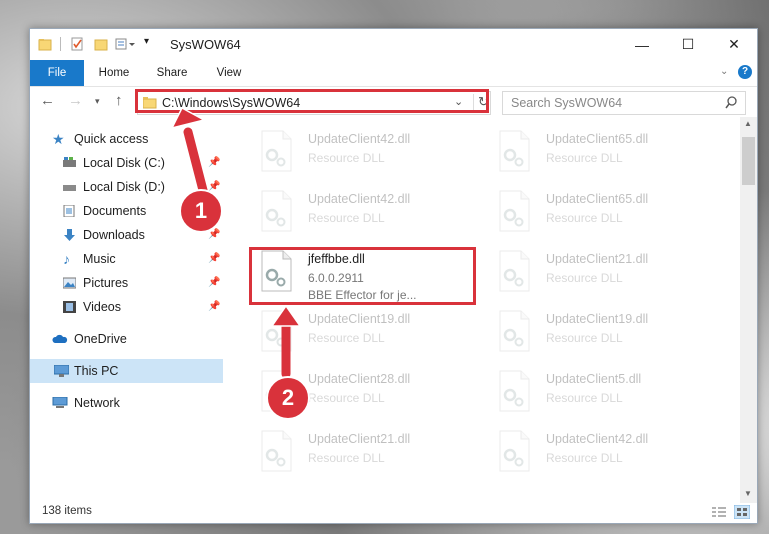 The width and height of the screenshot is (769, 534). I want to click on step-1-badge: 1, so click(201, 211).